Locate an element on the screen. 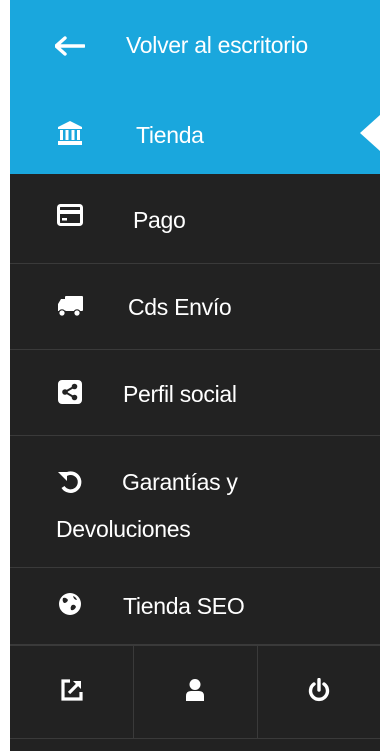 The width and height of the screenshot is (390, 751). active-indicator is located at coordinates (370, 133).